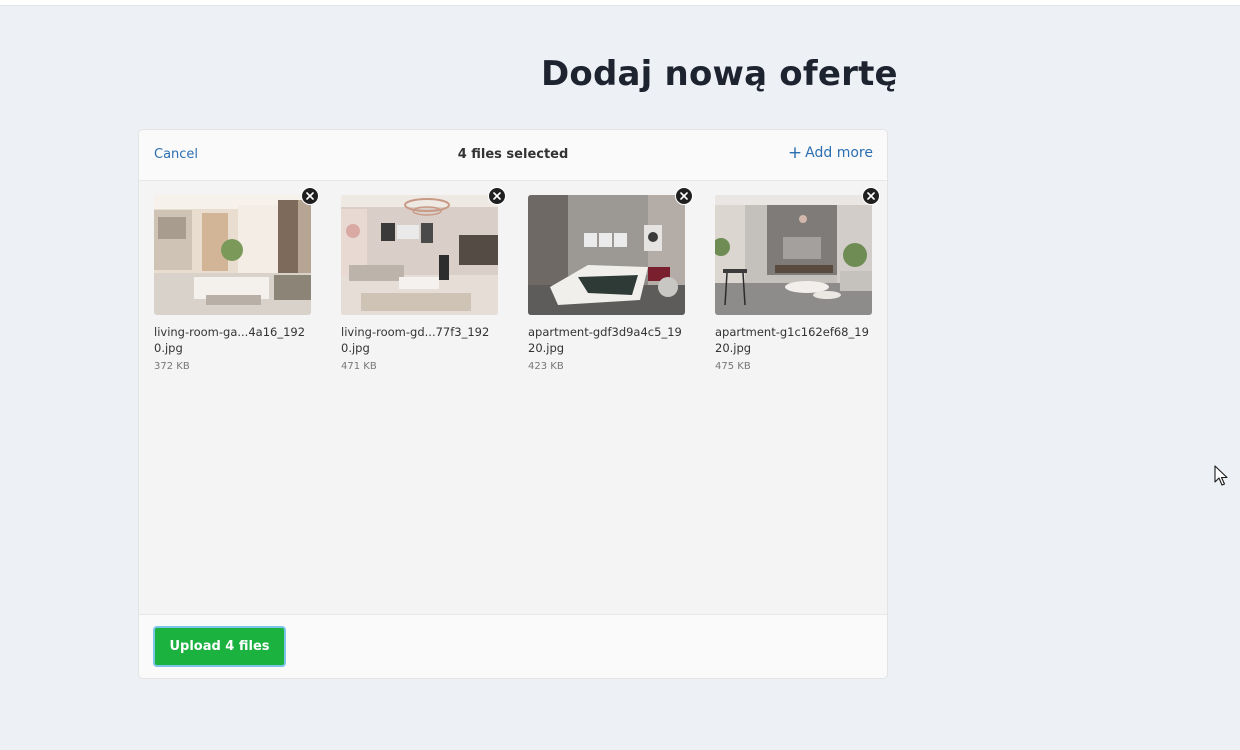  Describe the element at coordinates (546, 366) in the screenshot. I see `file-size: 423 KB` at that location.